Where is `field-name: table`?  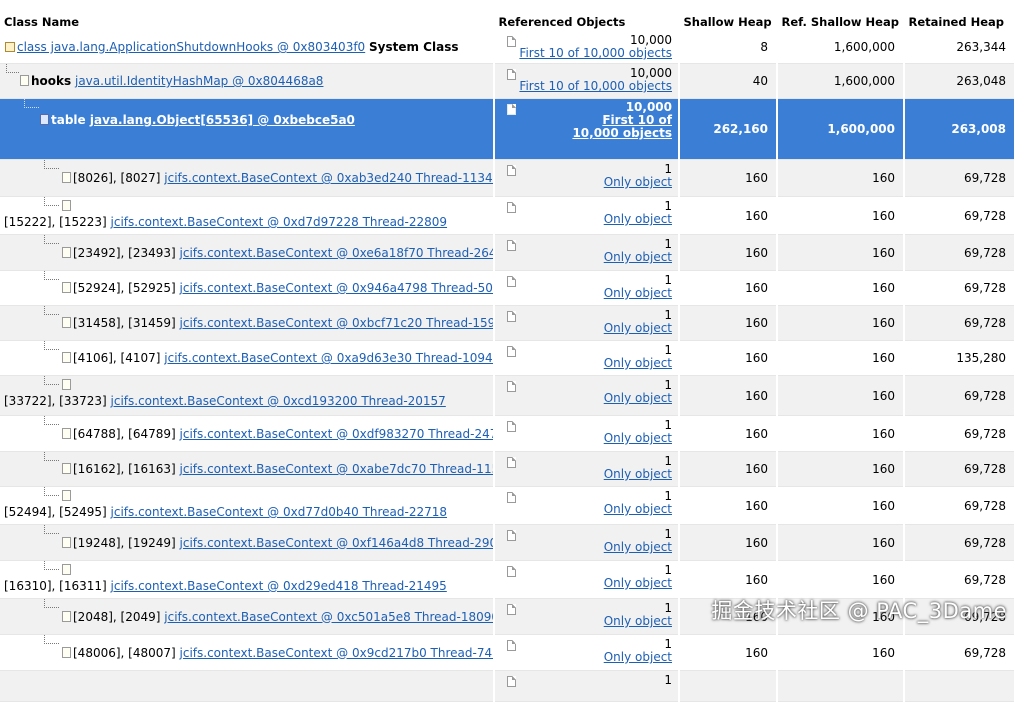 field-name: table is located at coordinates (68, 120).